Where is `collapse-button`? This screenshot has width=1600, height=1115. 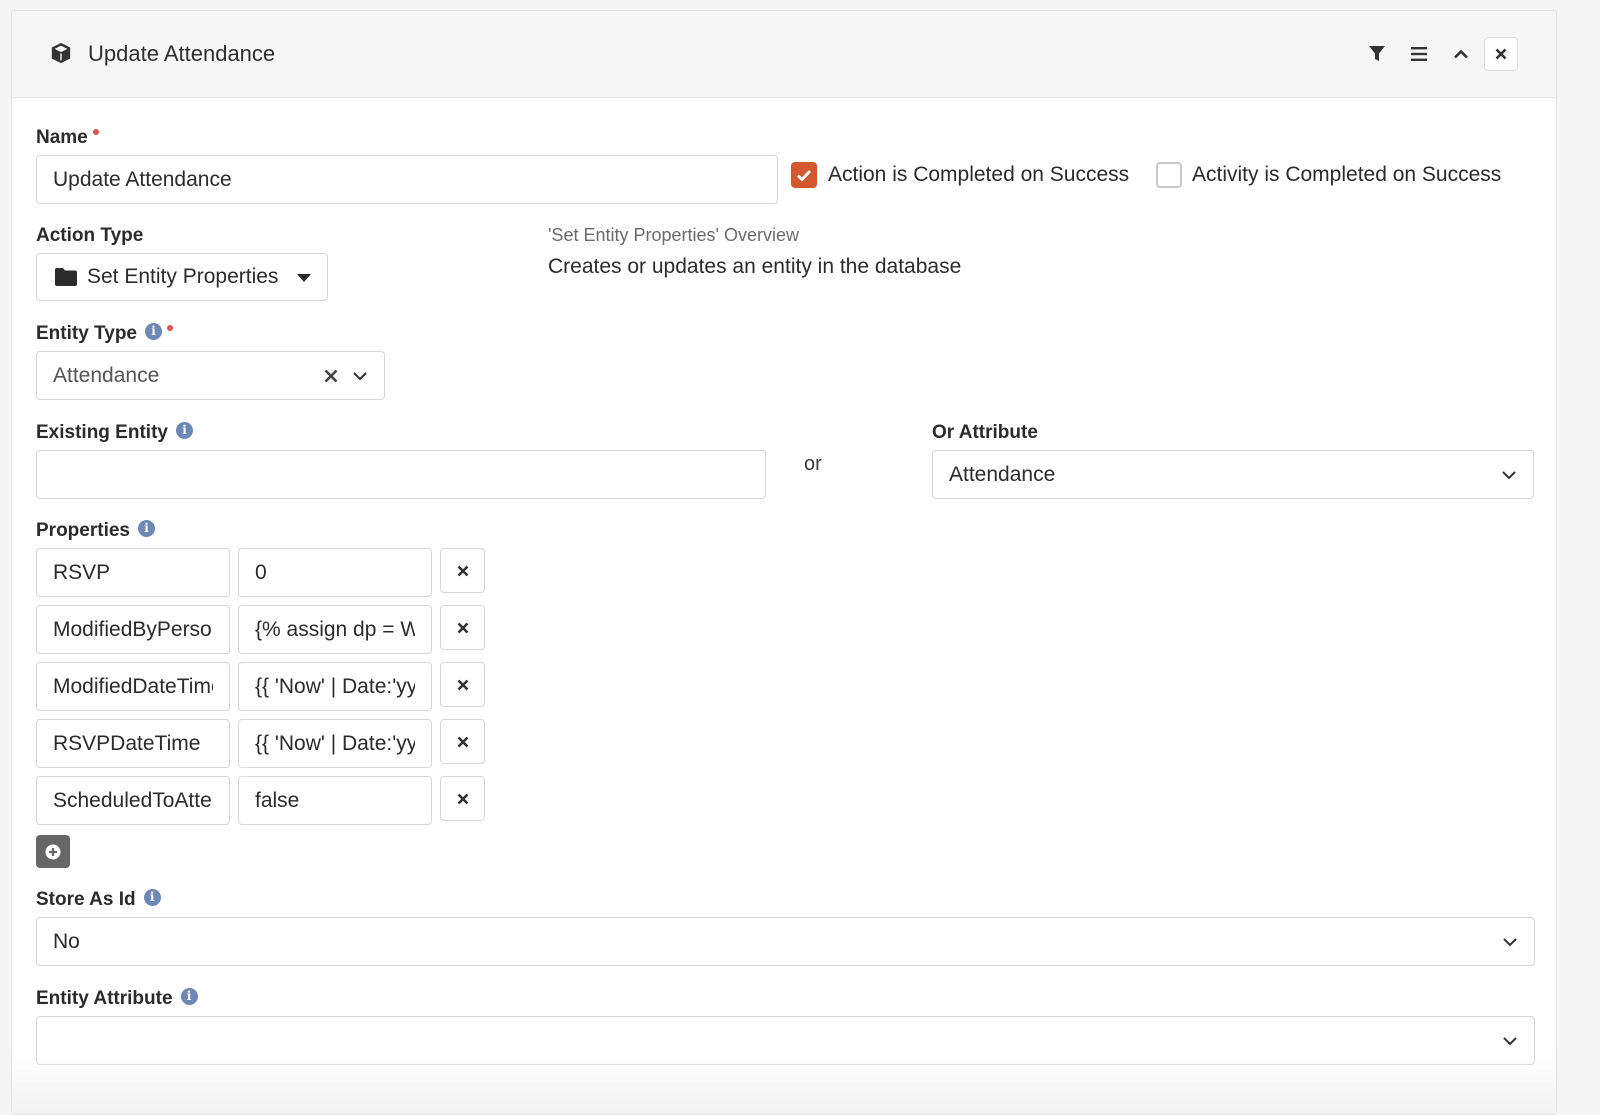 collapse-button is located at coordinates (1461, 54).